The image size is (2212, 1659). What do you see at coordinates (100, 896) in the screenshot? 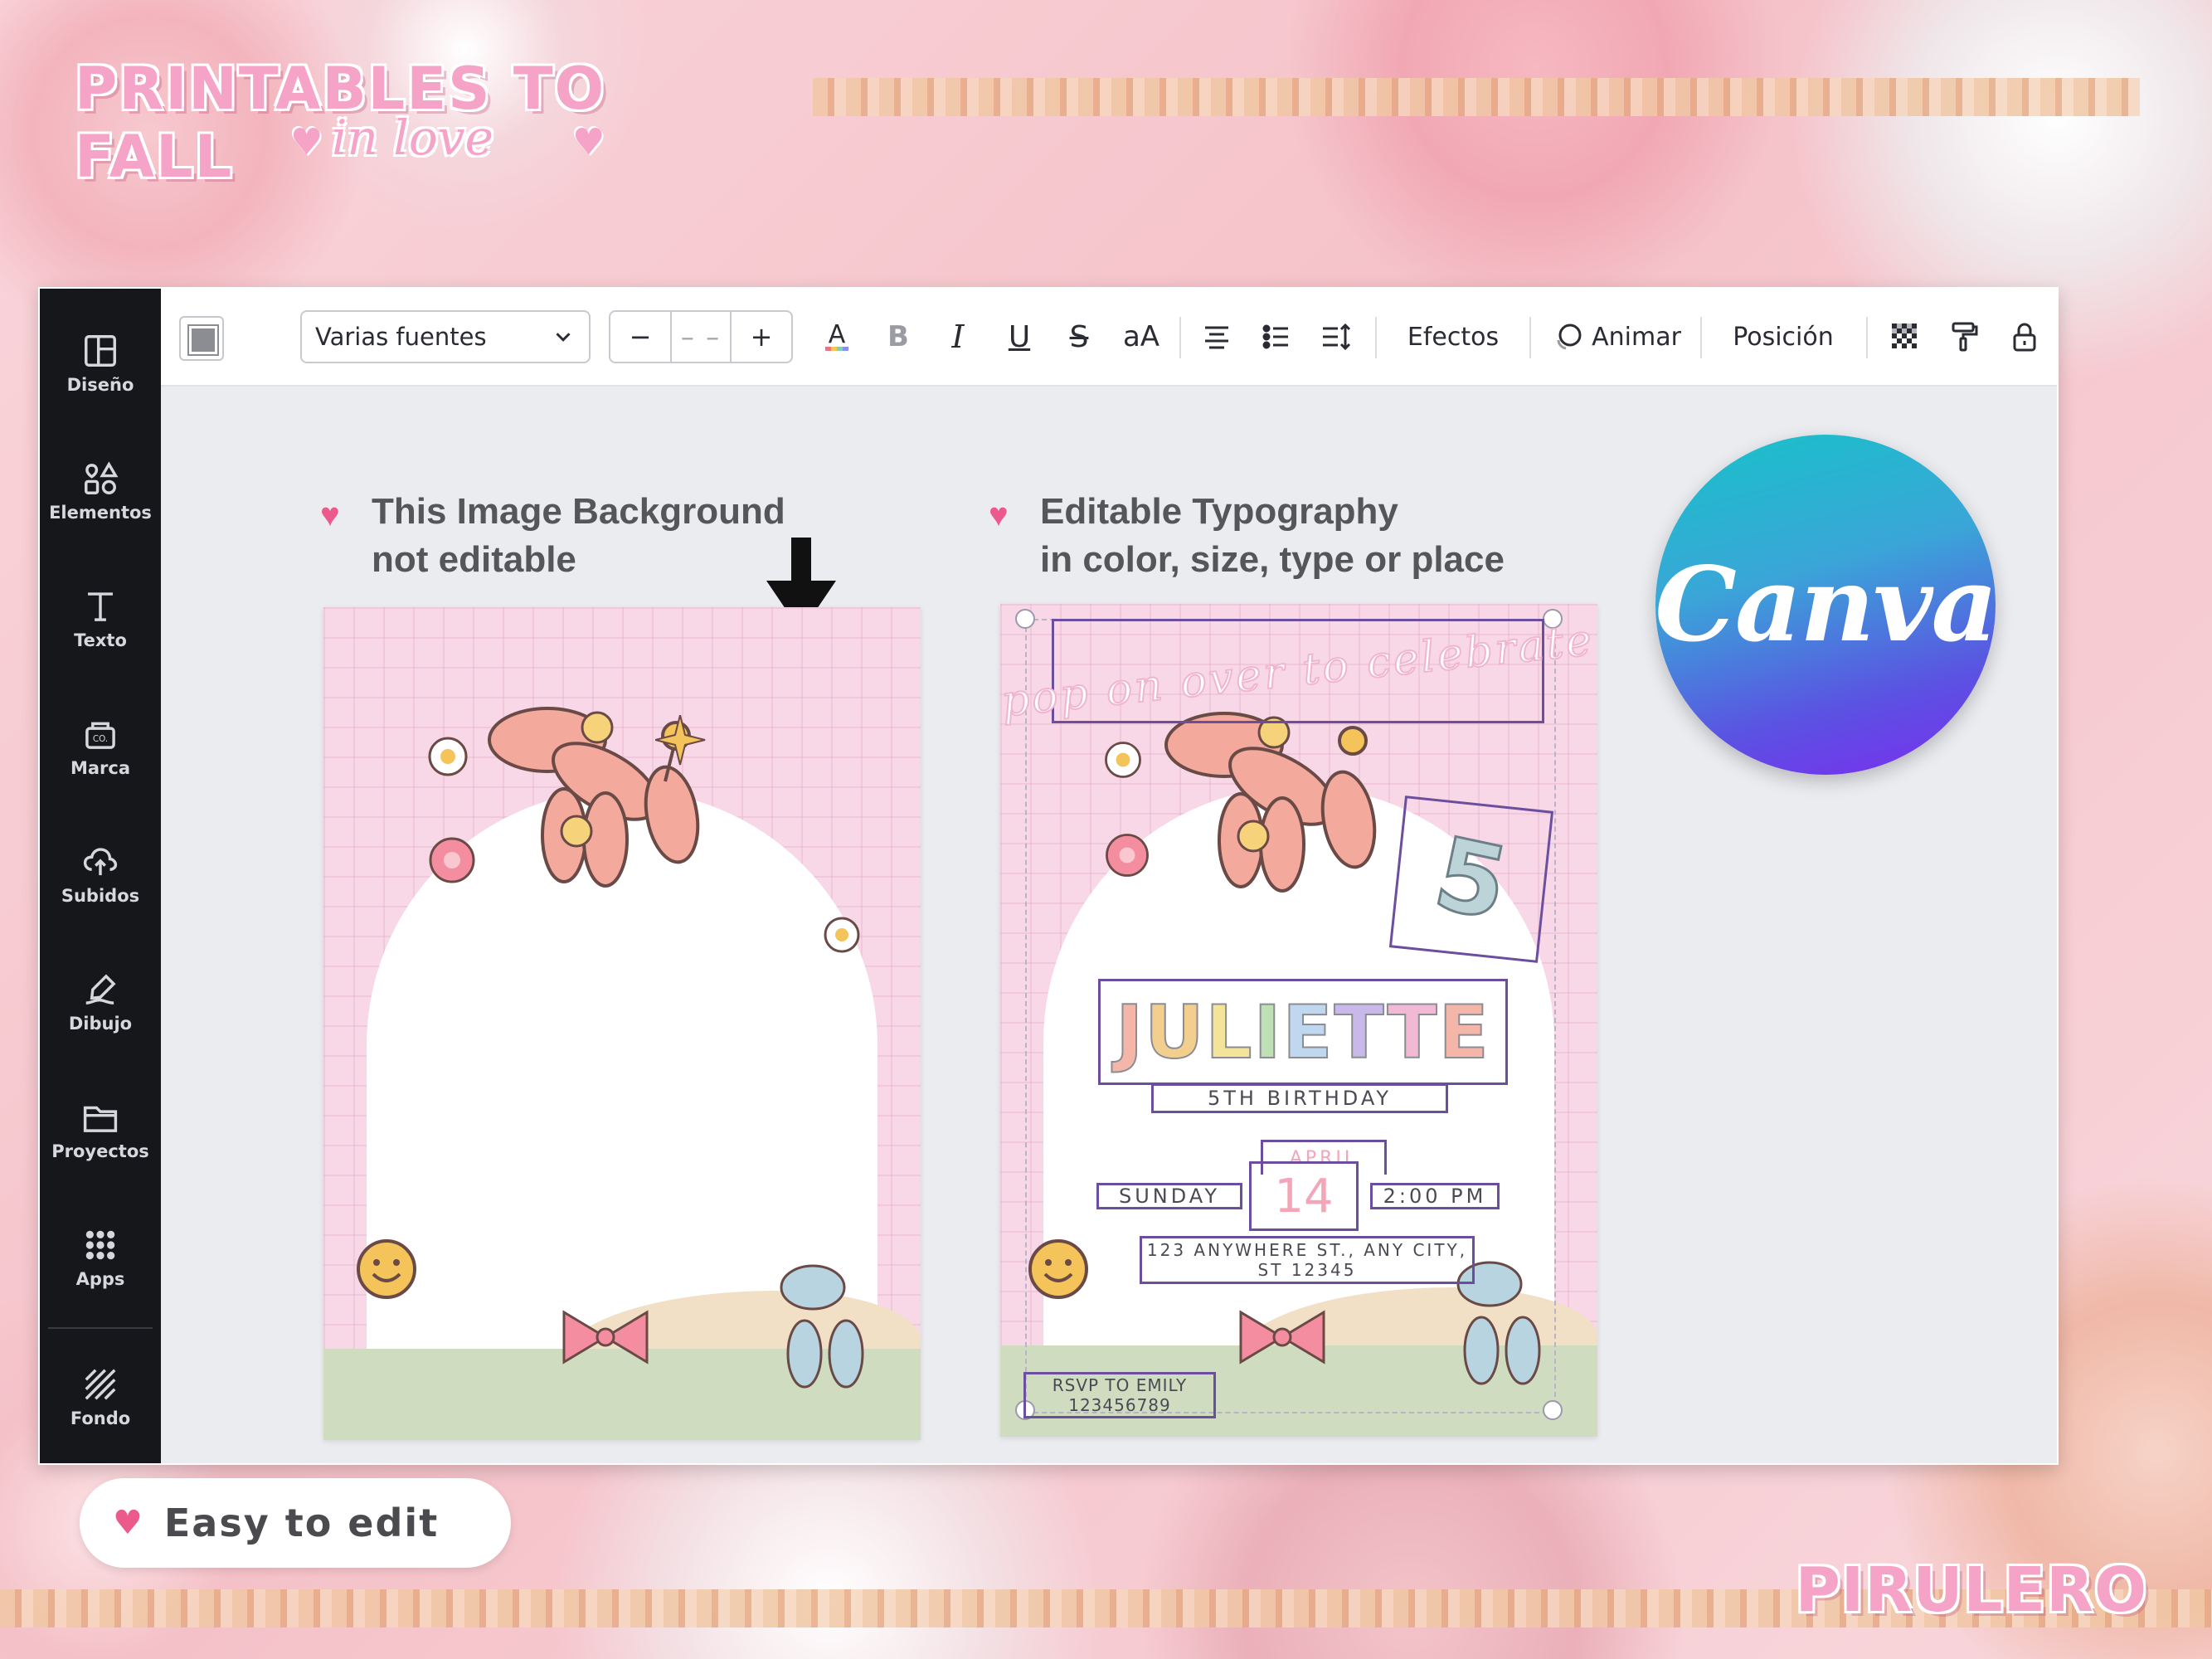
I see `sidebar-item-label: Subidos` at bounding box center [100, 896].